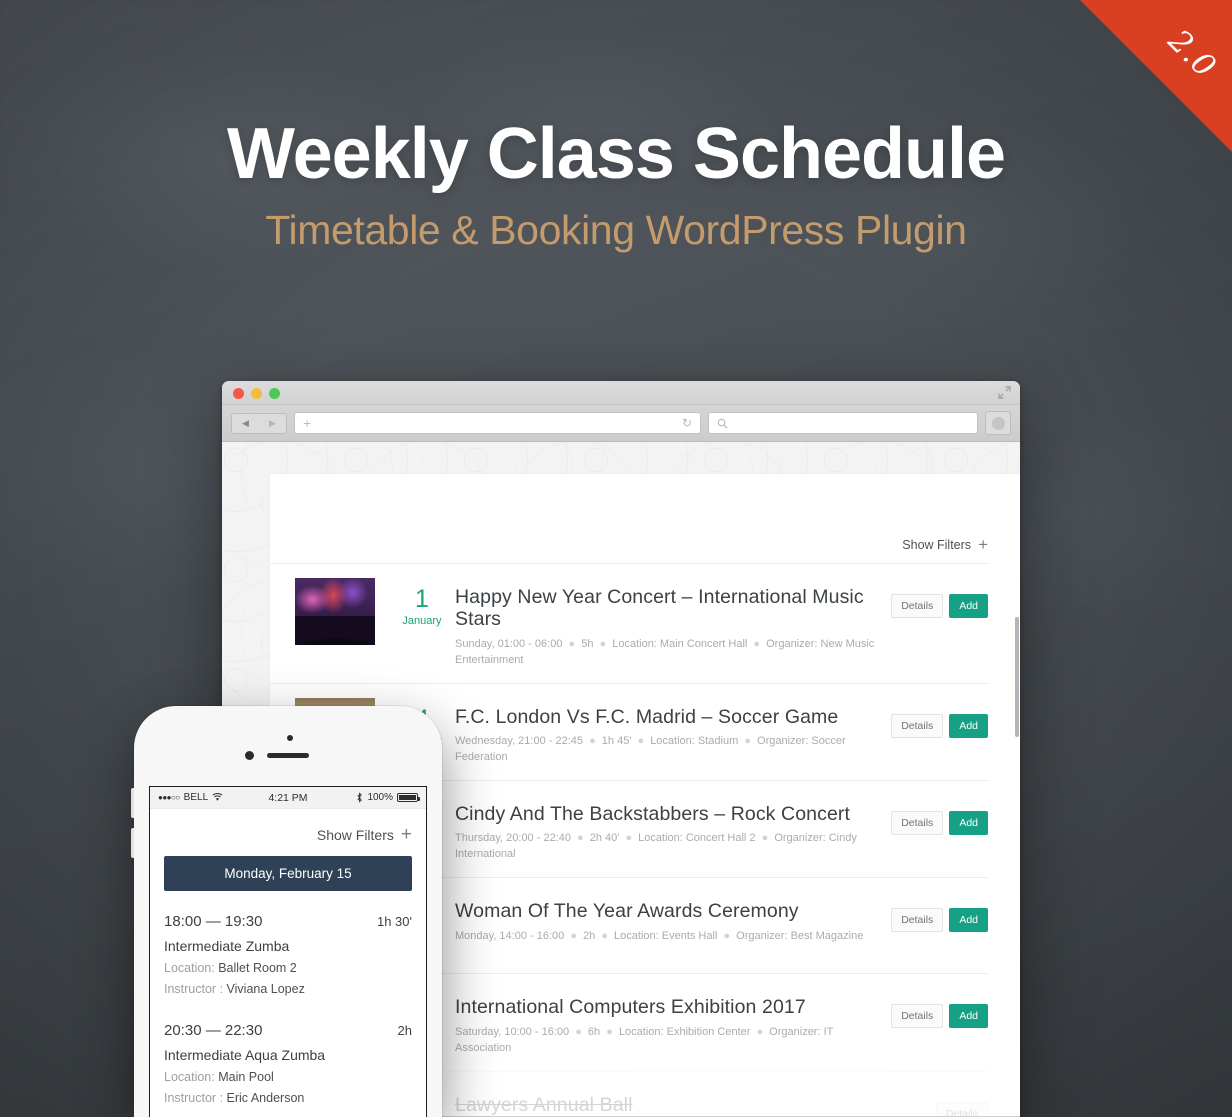  What do you see at coordinates (627, 911) in the screenshot?
I see `event-title: Woman Of The Year Awards Ceremony` at bounding box center [627, 911].